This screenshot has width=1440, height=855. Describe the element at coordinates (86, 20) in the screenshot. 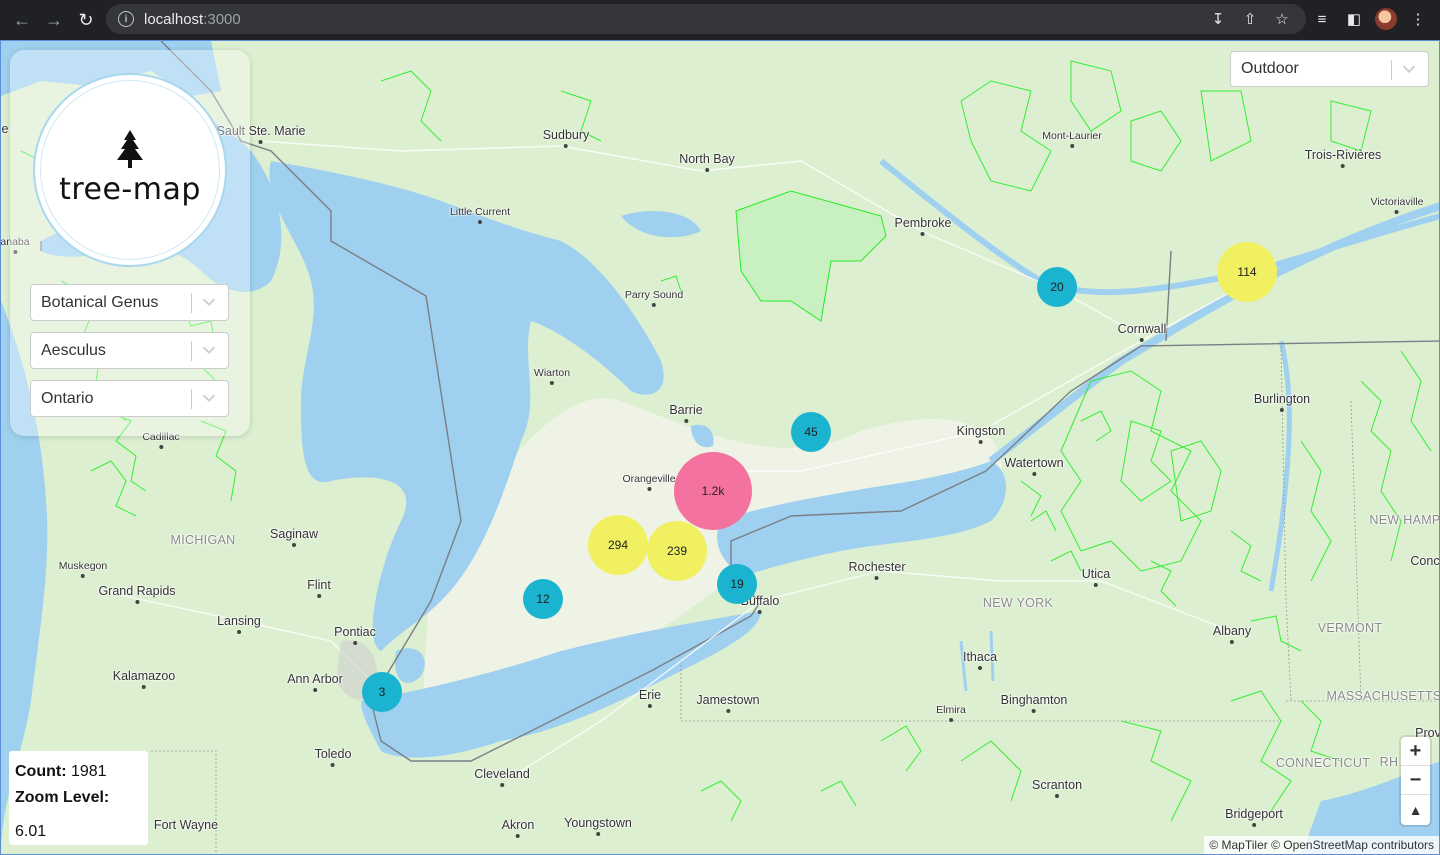

I see `reload-icon: ↻` at that location.